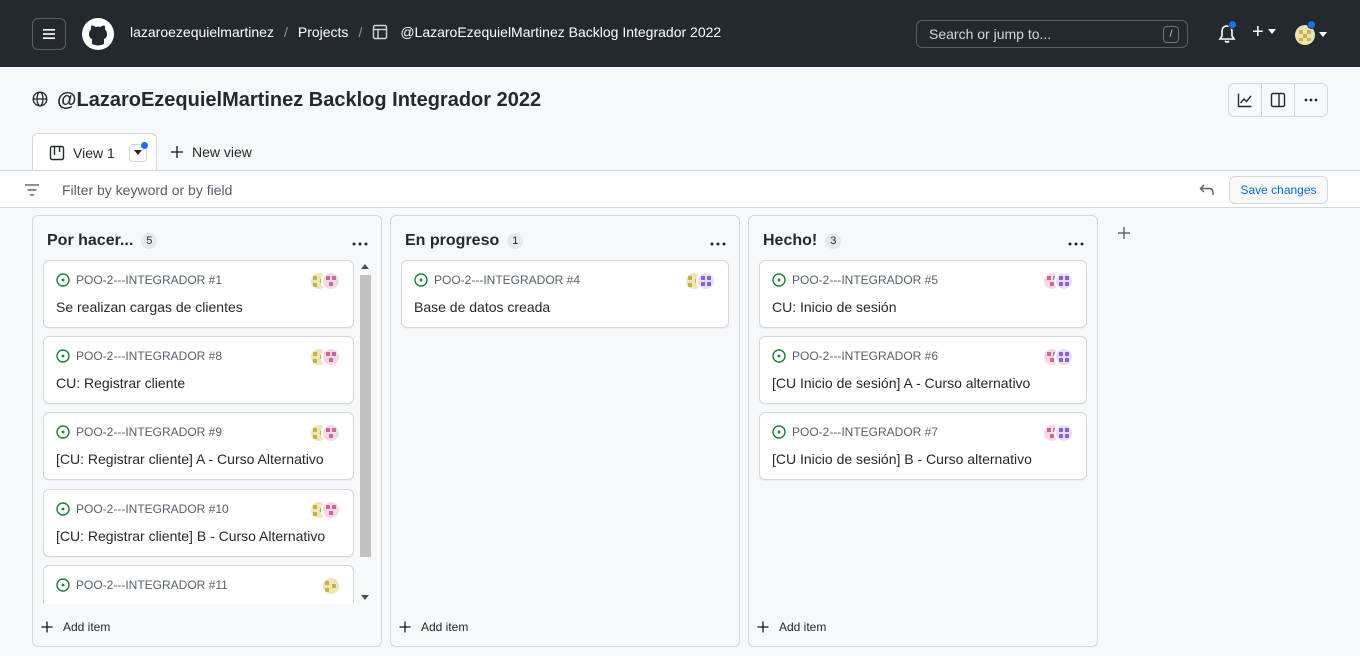  What do you see at coordinates (144, 145) in the screenshot?
I see `unsaved-changes-dot` at bounding box center [144, 145].